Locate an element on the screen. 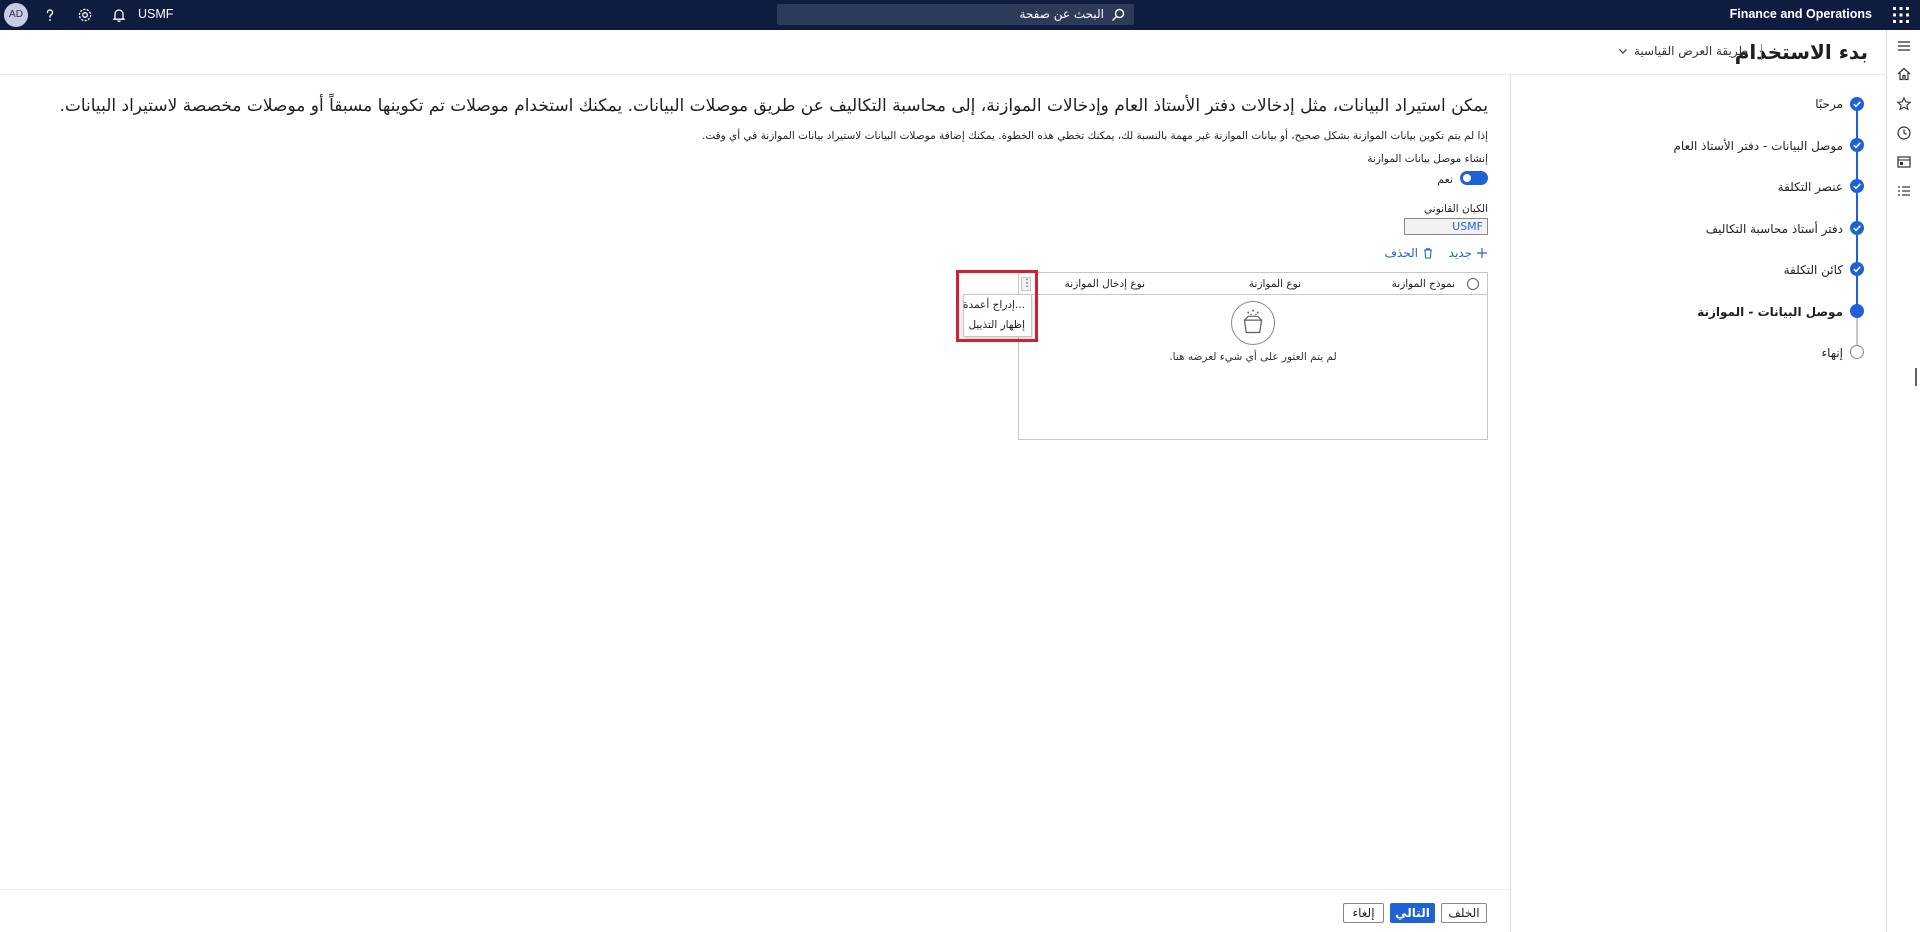  home-icon is located at coordinates (1904, 74).